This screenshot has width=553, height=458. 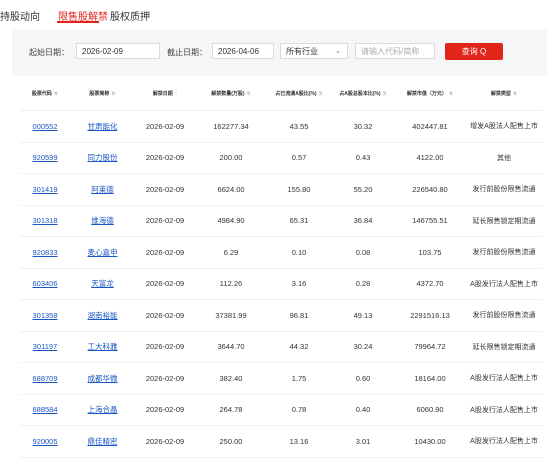 What do you see at coordinates (231, 94) in the screenshot?
I see `header-release-qty: 解禁数量(万股) ⇅` at bounding box center [231, 94].